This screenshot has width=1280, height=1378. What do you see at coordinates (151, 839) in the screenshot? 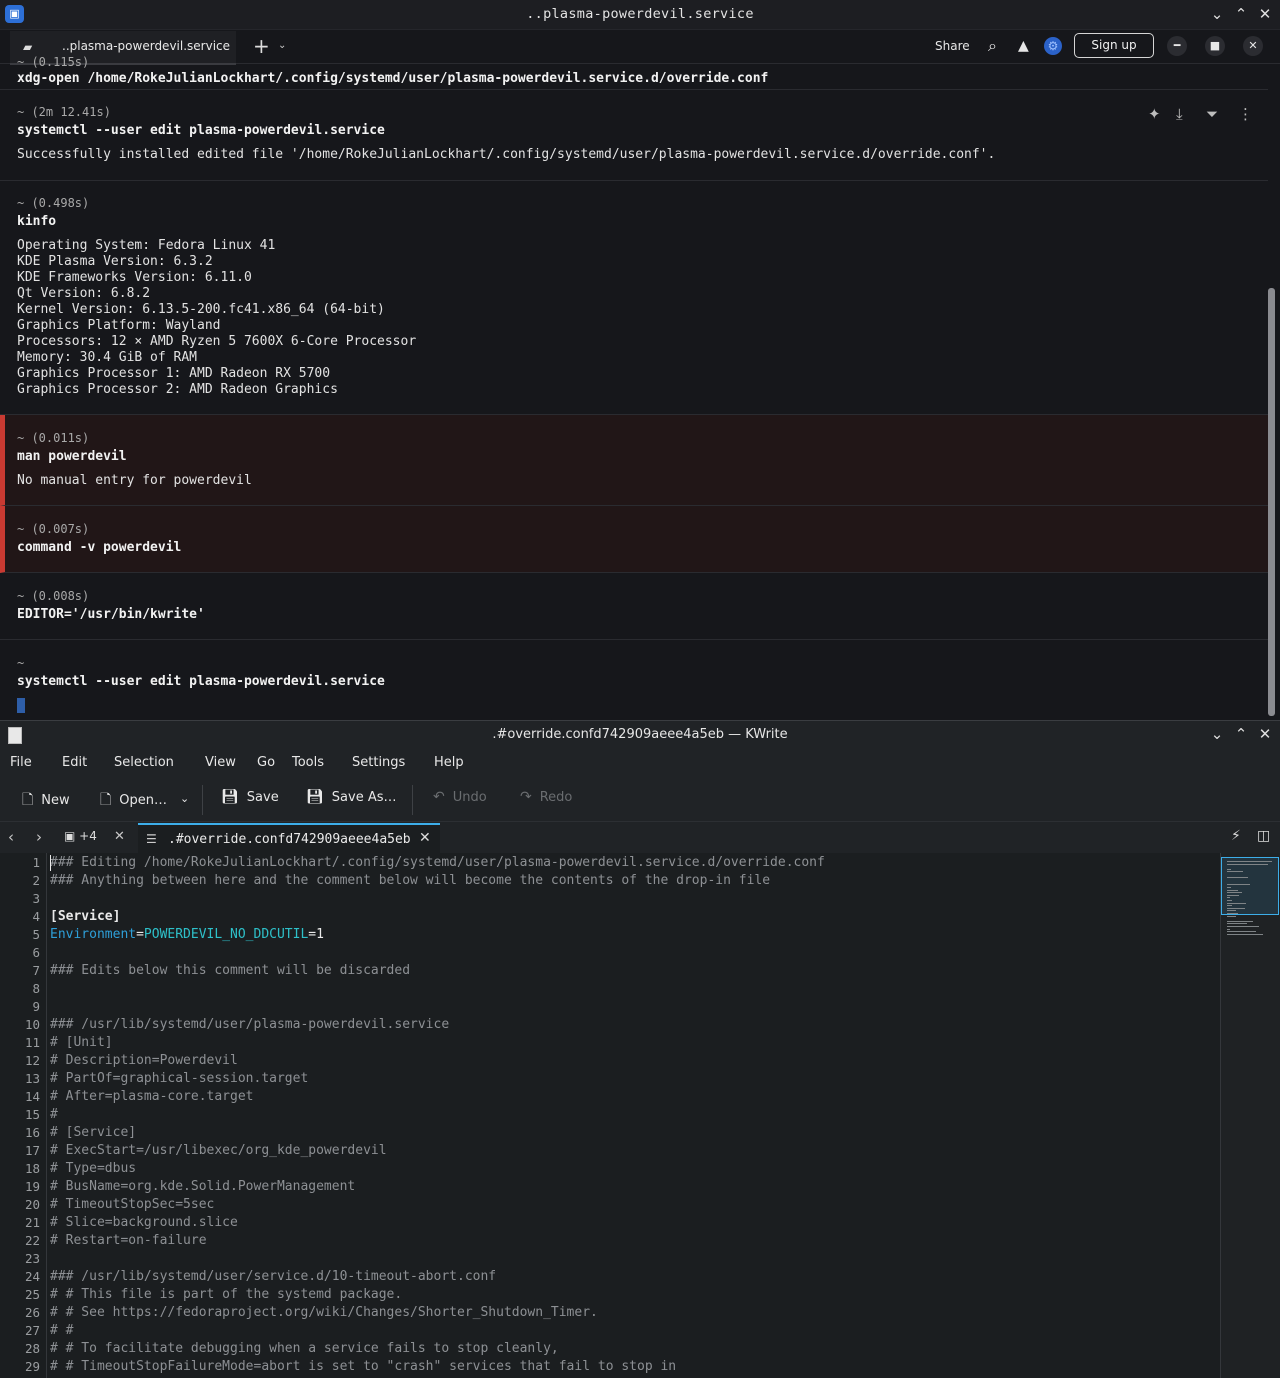
I see `text-document-icon: ☰` at bounding box center [151, 839].